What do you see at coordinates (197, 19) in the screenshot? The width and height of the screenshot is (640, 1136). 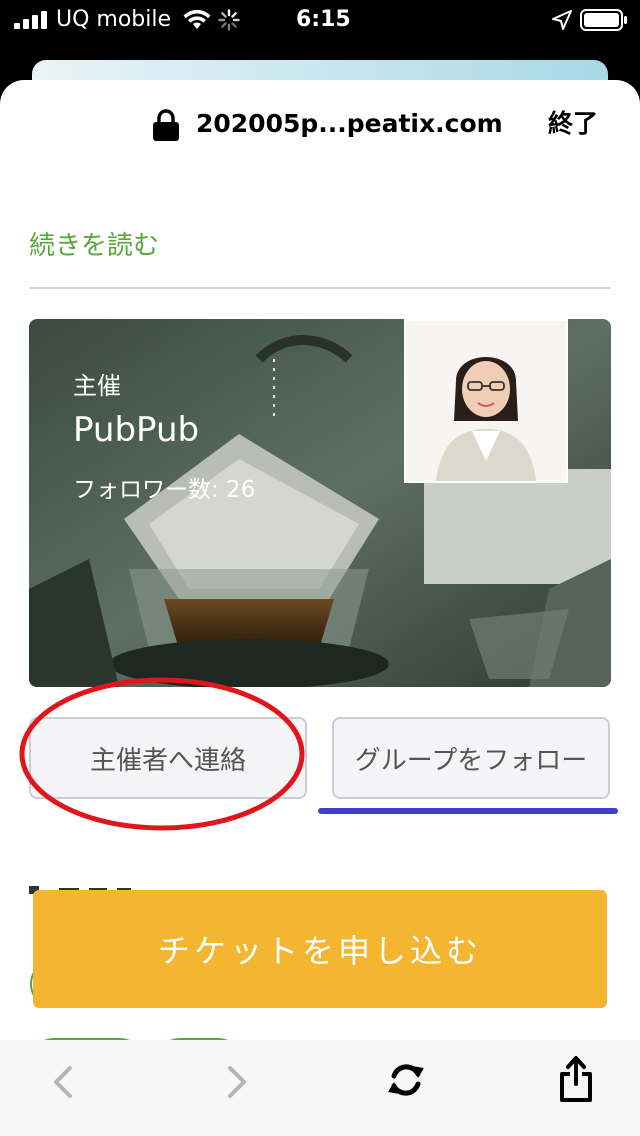 I see `wifi-icon` at bounding box center [197, 19].